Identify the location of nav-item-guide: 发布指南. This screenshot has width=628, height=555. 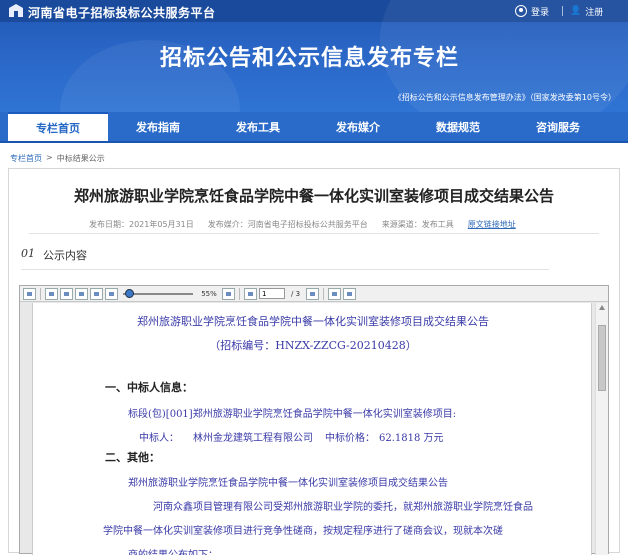
(158, 126).